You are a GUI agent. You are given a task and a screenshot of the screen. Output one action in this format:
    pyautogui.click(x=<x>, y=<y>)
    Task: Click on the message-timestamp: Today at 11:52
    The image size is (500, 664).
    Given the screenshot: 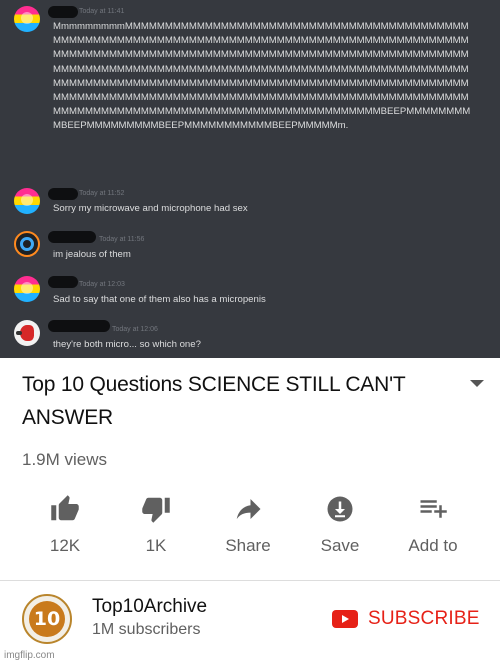 What is the action you would take?
    pyautogui.click(x=102, y=193)
    